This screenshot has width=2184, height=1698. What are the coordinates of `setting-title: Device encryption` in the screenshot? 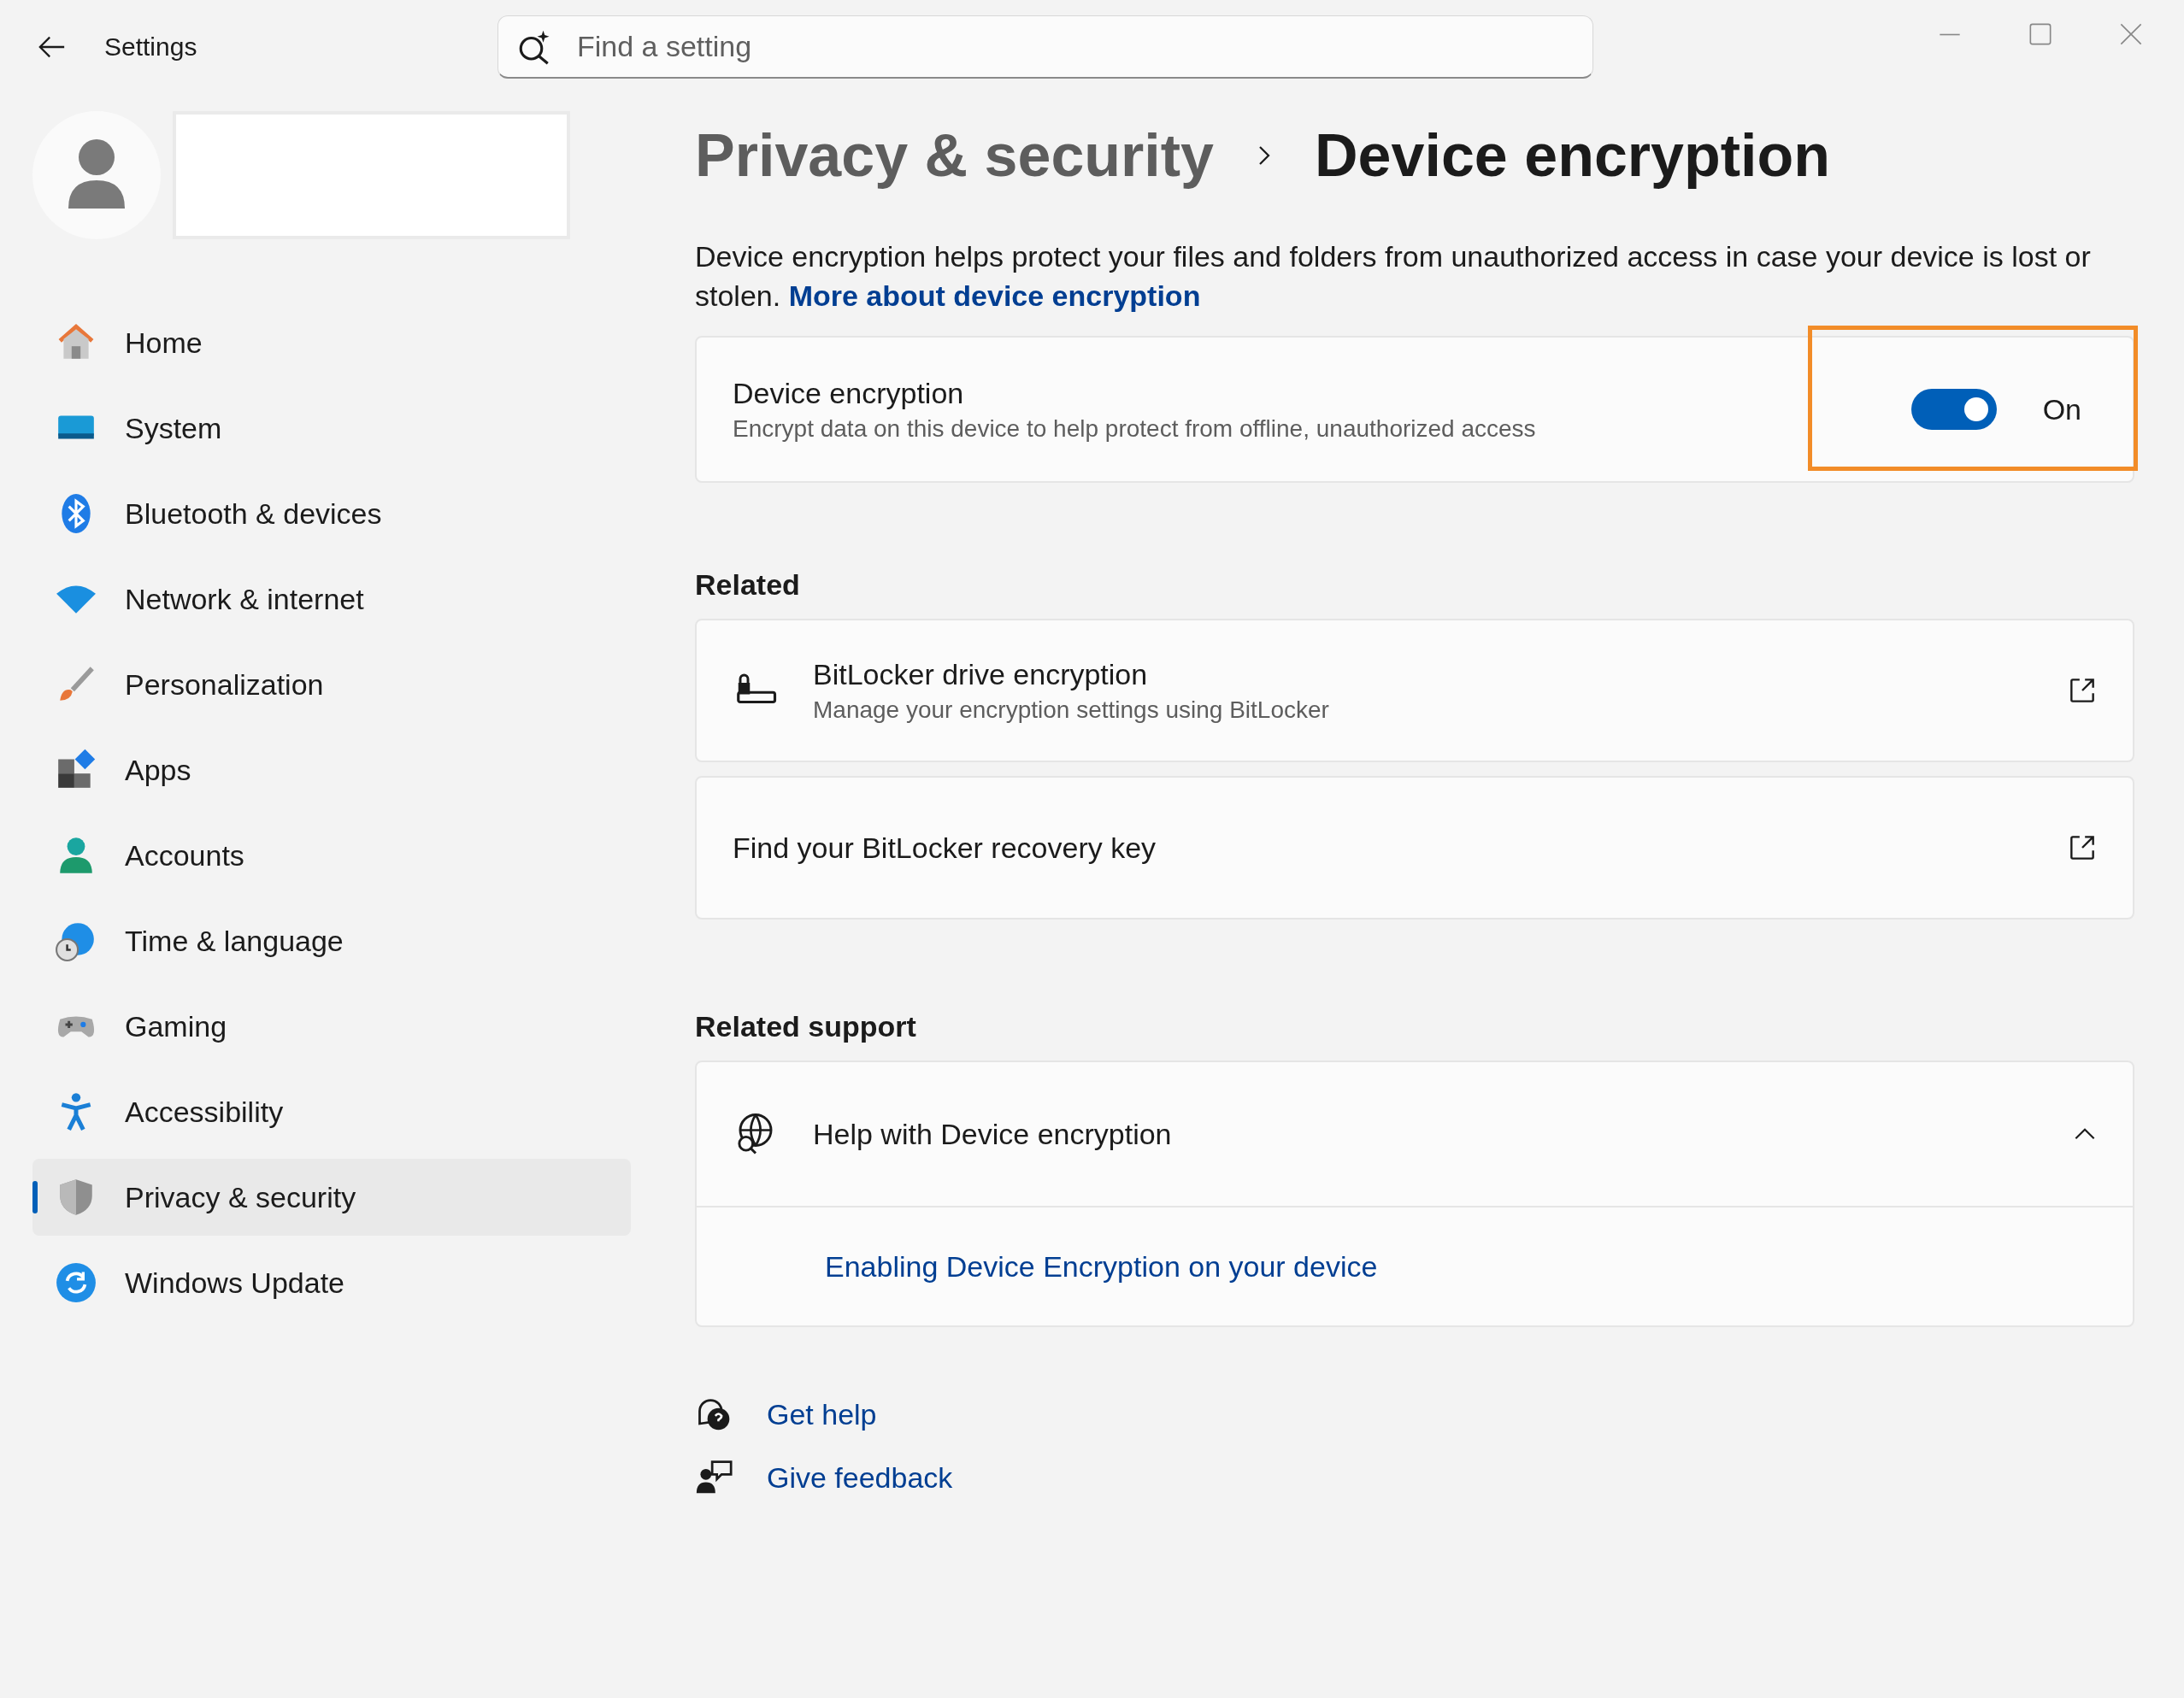 It's located at (849, 393).